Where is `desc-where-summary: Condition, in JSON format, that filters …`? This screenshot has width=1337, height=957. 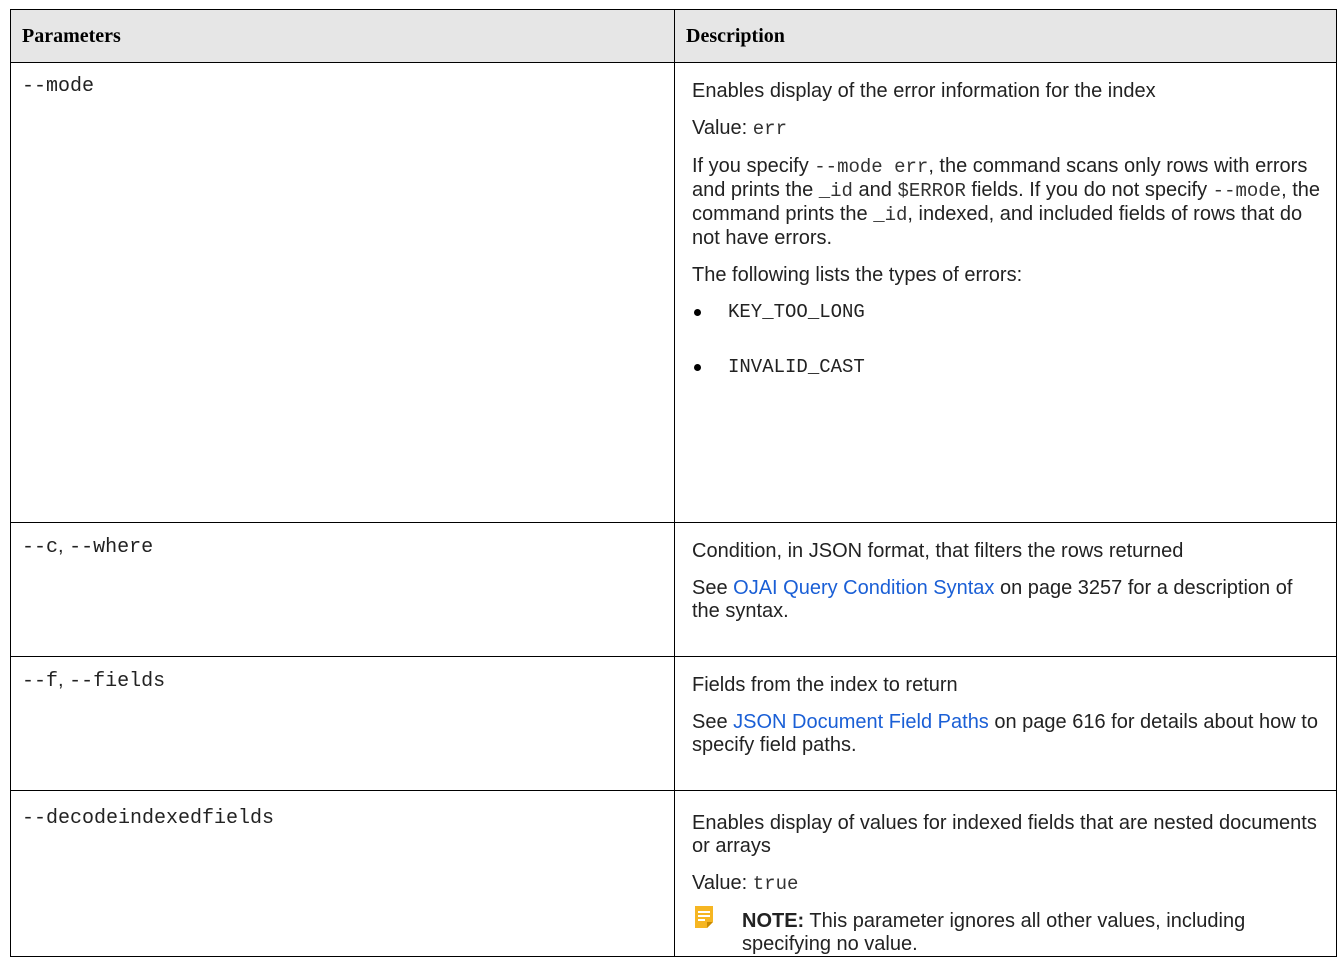
desc-where-summary: Condition, in JSON format, that filters … is located at coordinates (938, 551).